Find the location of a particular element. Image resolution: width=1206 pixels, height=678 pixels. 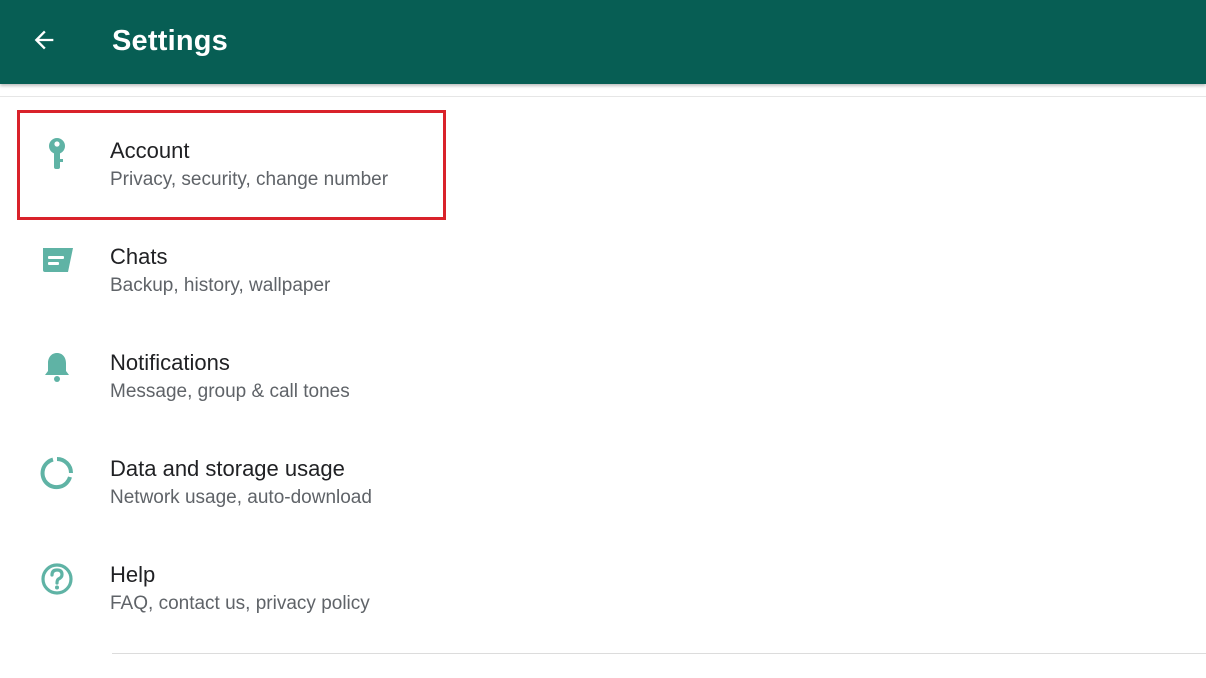

arrow-back-icon is located at coordinates (44, 40).